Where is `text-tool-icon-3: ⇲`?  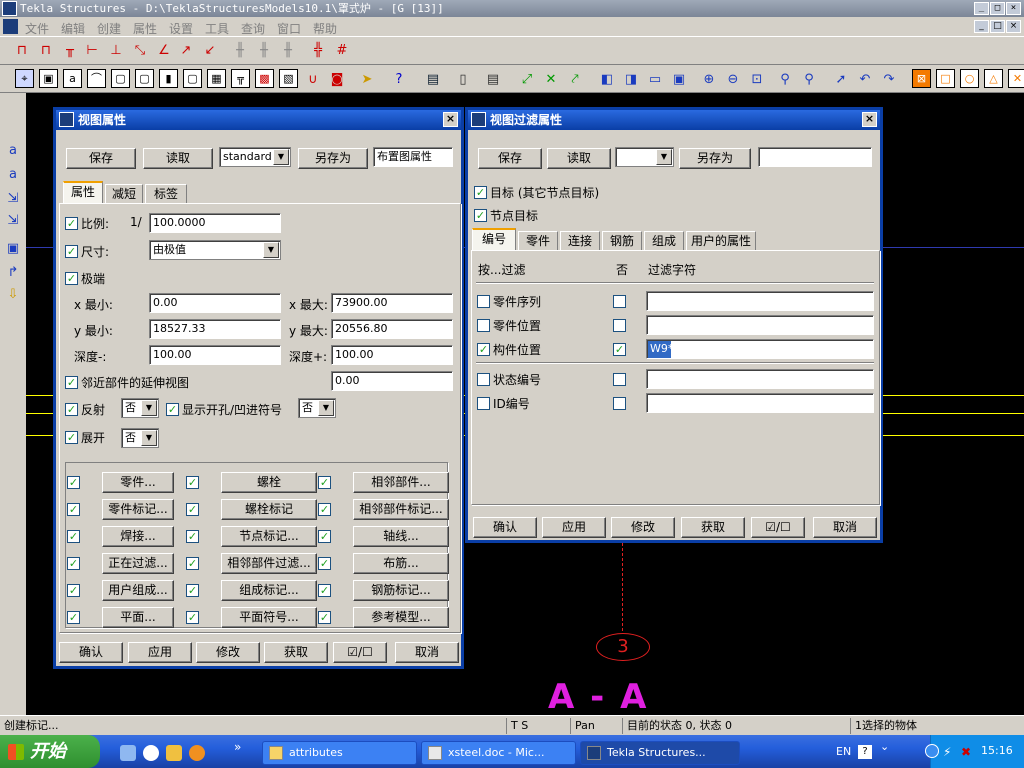
text-tool-icon-3: ⇲ is located at coordinates (13, 199).